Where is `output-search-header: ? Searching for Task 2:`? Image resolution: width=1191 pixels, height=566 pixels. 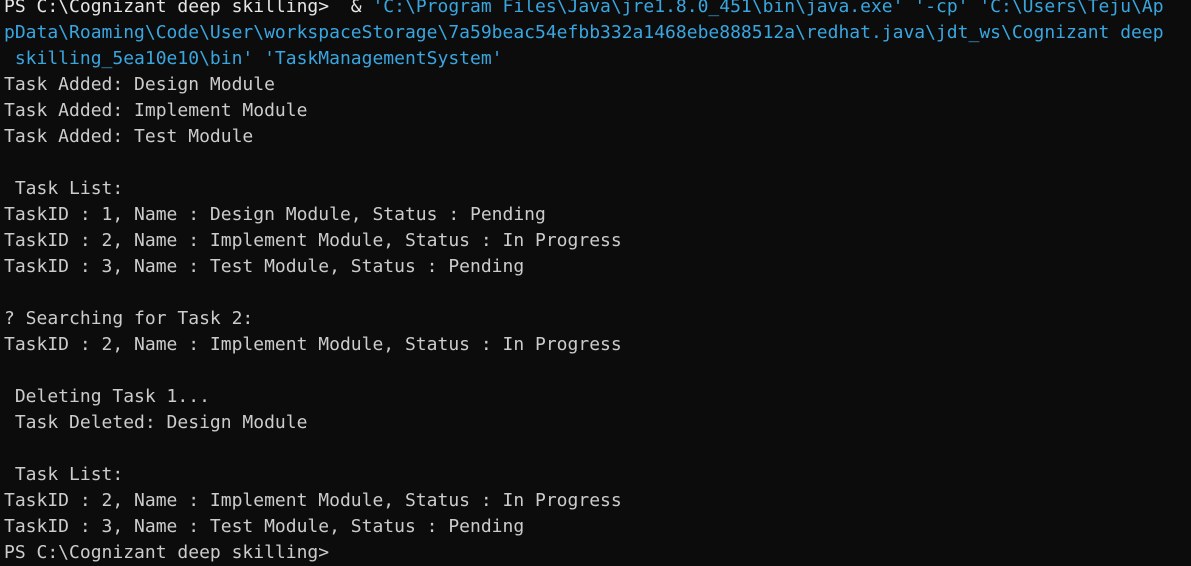 output-search-header: ? Searching for Task 2: is located at coordinates (129, 318).